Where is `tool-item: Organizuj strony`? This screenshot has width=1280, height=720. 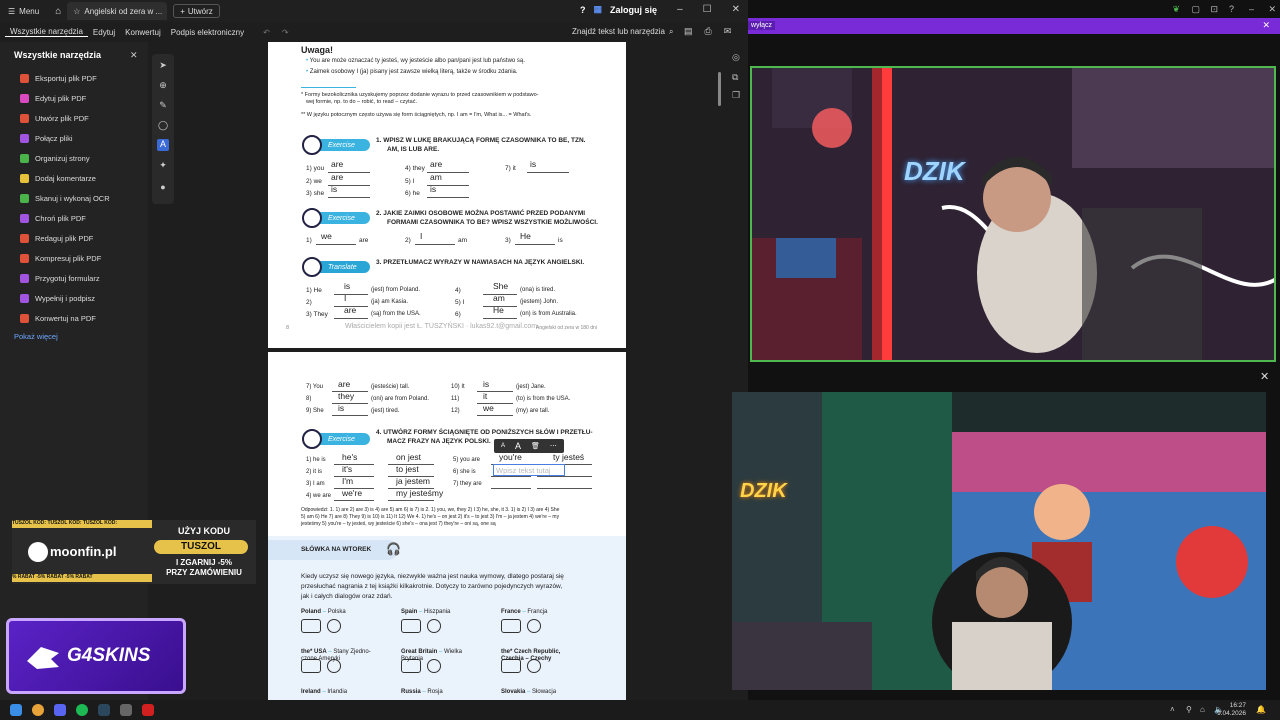 tool-item: Organizuj strony is located at coordinates (55, 158).